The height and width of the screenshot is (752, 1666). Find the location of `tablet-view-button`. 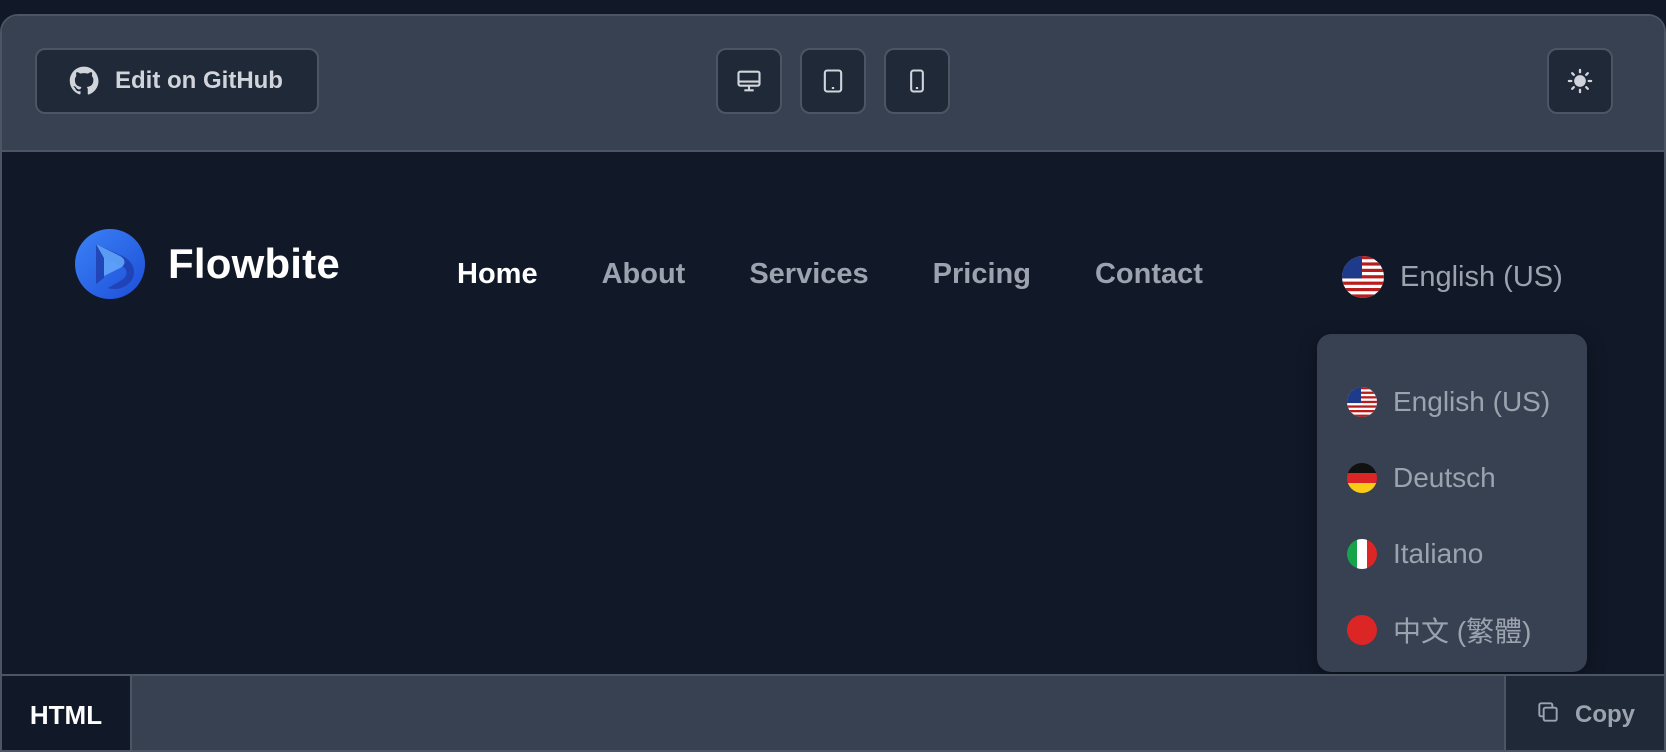

tablet-view-button is located at coordinates (833, 81).